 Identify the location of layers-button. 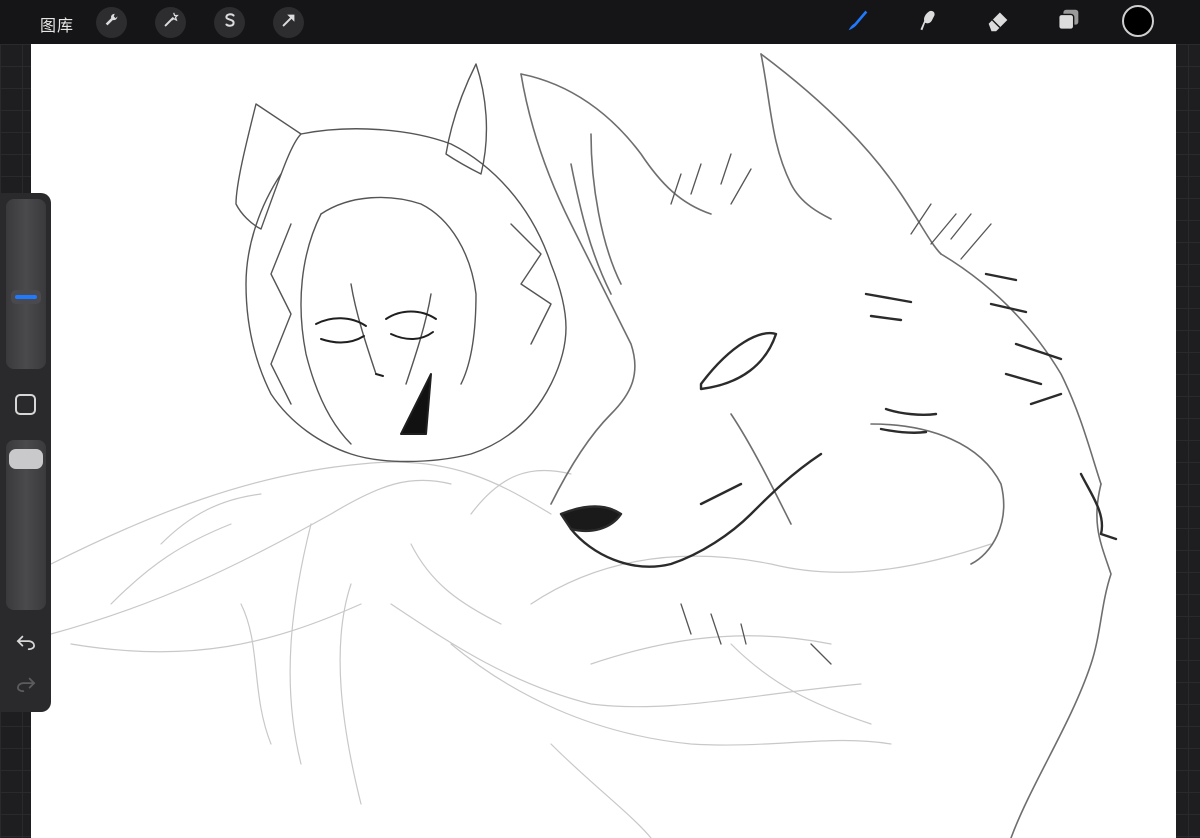
(1069, 22).